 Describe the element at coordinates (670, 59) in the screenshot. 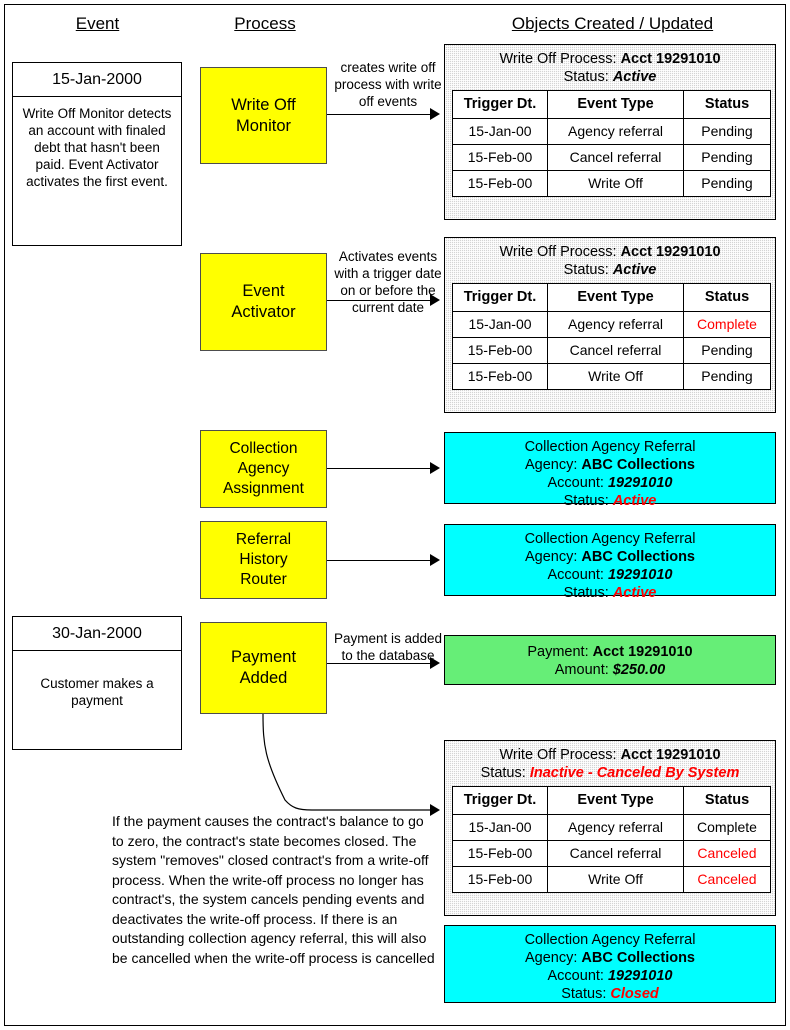

I see `panel-title-value-1: Acct 19291010` at that location.